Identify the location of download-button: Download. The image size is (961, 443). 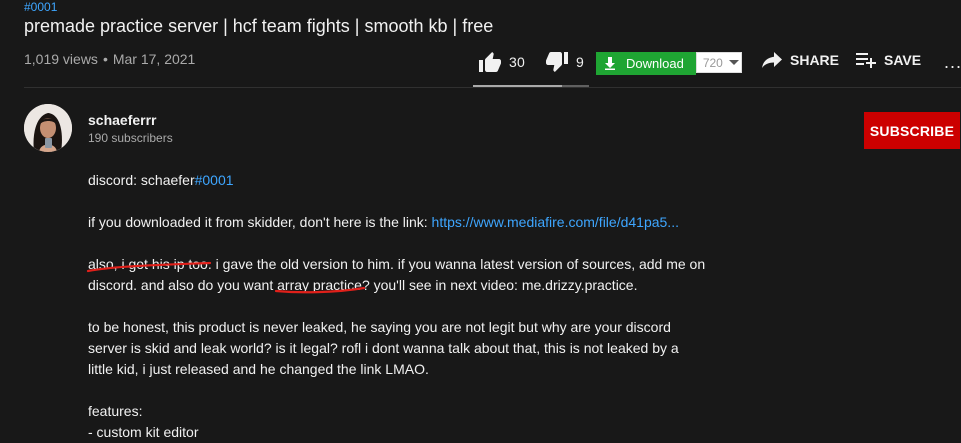
(646, 63).